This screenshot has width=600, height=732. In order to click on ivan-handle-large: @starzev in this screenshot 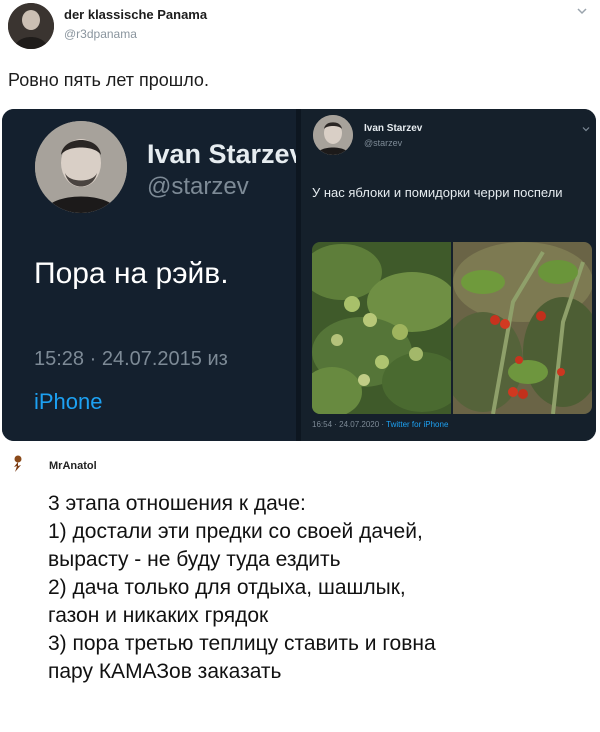, I will do `click(198, 186)`.